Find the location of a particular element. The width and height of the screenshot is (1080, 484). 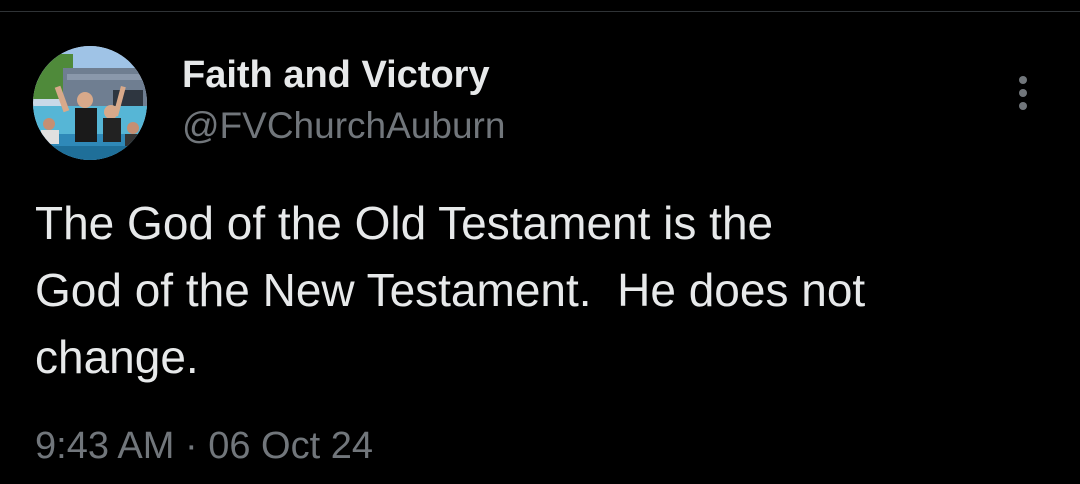

author-handle: @FVChurchAuburn is located at coordinates (343, 126).